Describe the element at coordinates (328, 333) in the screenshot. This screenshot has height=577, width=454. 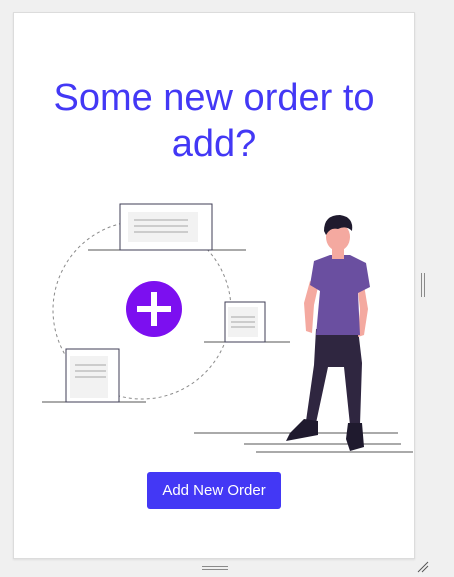
I see `person-figure` at that location.